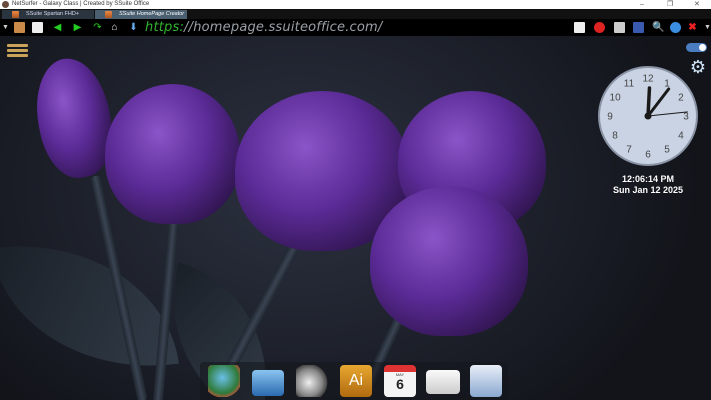 The width and height of the screenshot is (711, 400). Describe the element at coordinates (77, 27) in the screenshot. I see `forward-icon: ▶` at that location.